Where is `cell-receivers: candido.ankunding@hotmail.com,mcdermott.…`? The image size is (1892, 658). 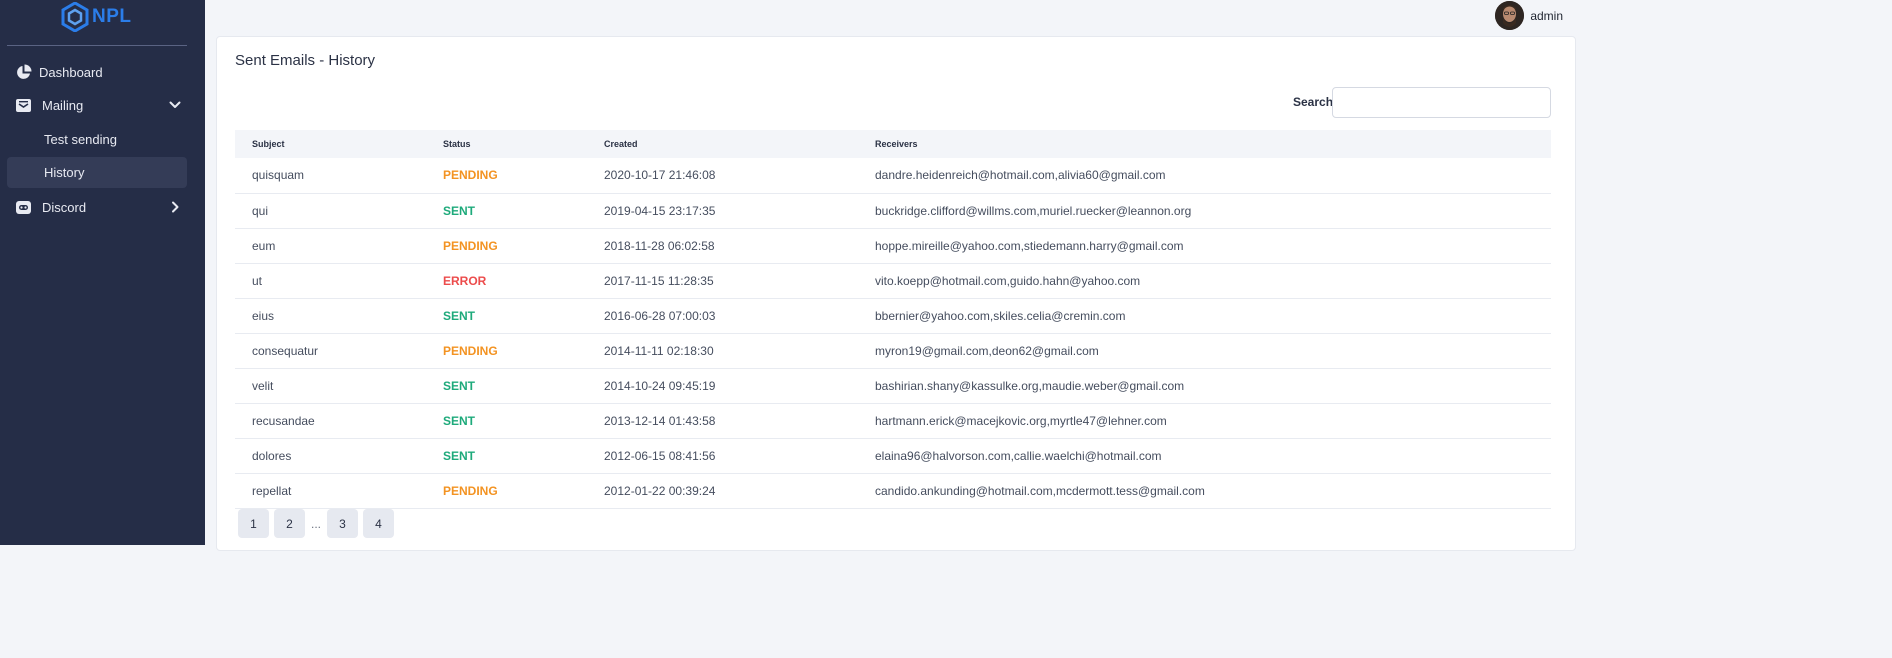
cell-receivers: candido.ankunding@hotmail.com,mcdermott.… is located at coordinates (1204, 491).